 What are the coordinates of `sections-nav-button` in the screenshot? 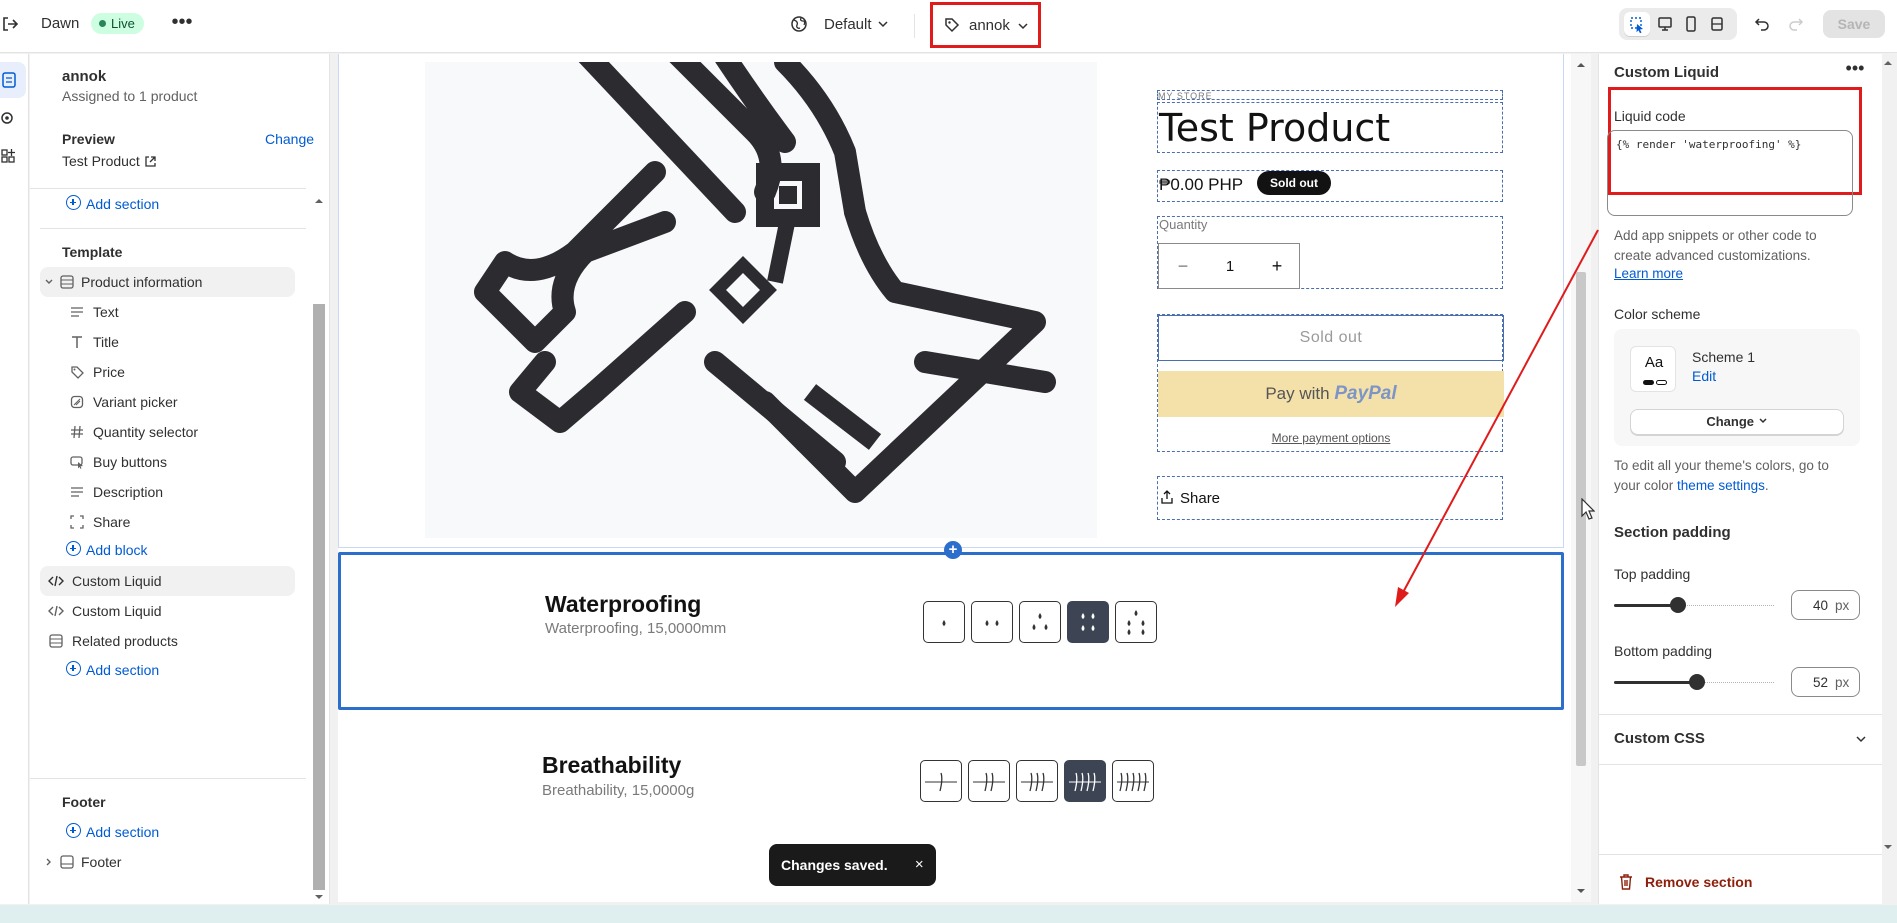 It's located at (13, 80).